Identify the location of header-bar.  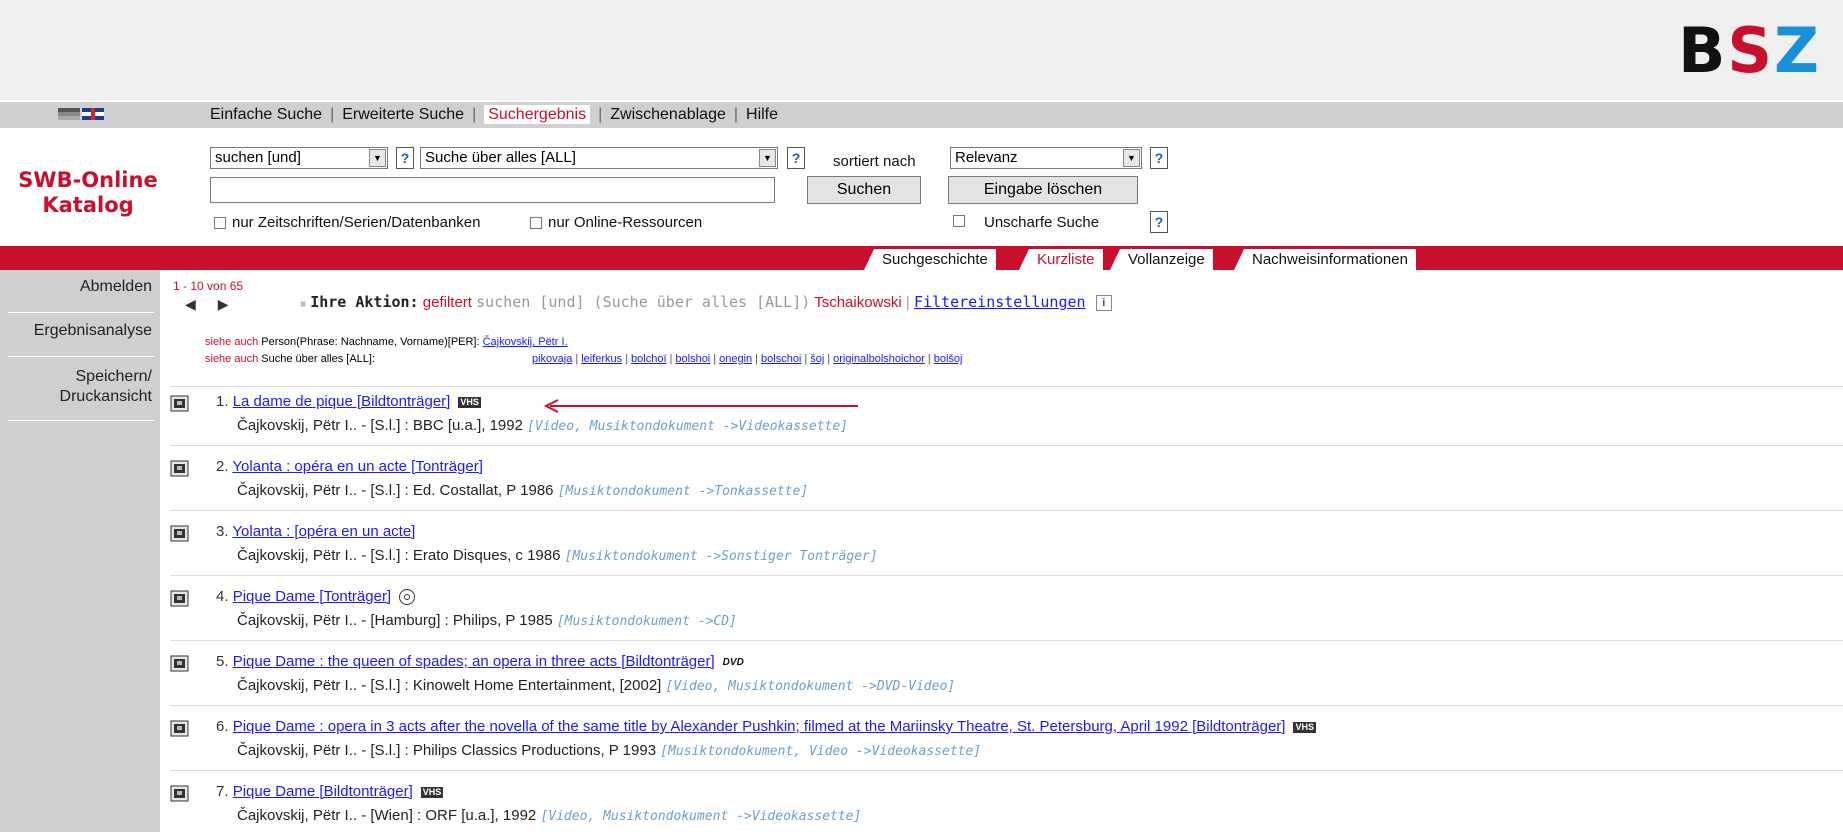
(921, 50).